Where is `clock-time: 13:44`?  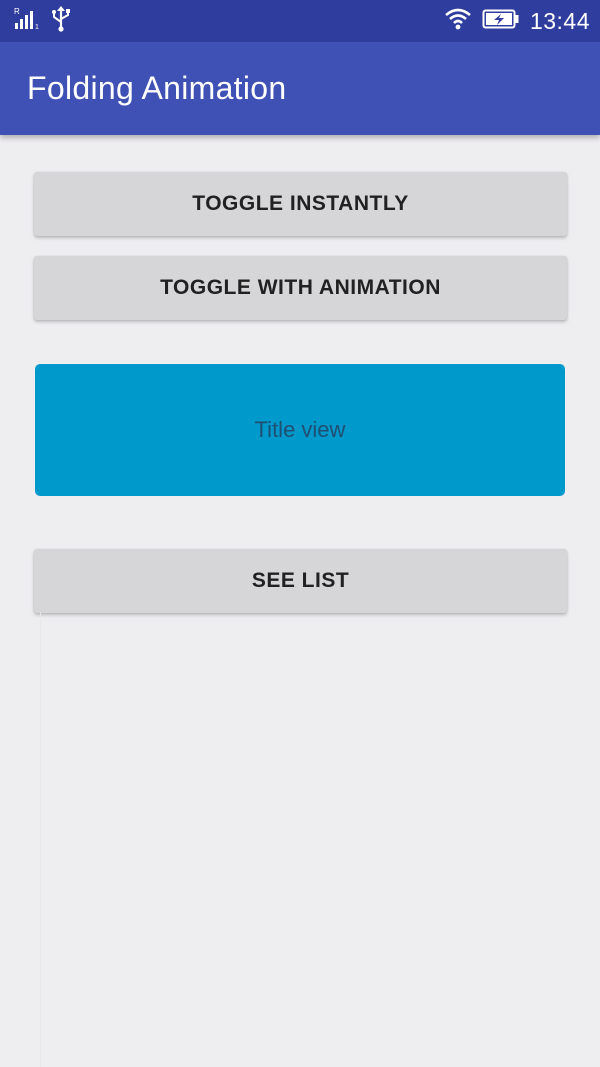 clock-time: 13:44 is located at coordinates (559, 20).